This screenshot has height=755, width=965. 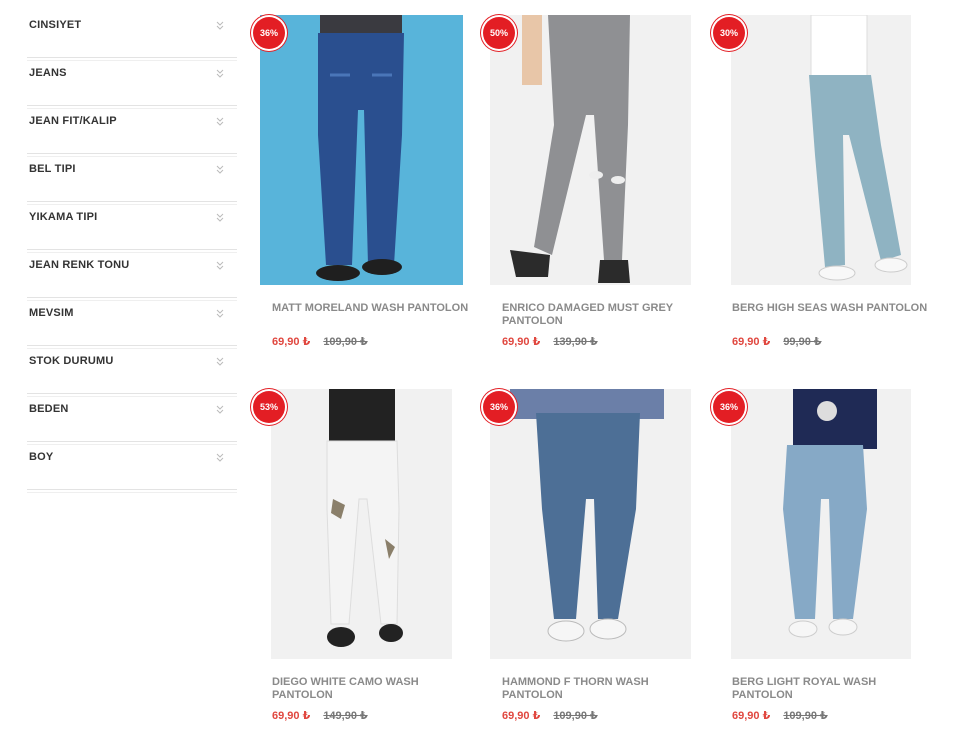 What do you see at coordinates (372, 308) in the screenshot?
I see `product-title: MATT MORELAND WASH PANTOLON` at bounding box center [372, 308].